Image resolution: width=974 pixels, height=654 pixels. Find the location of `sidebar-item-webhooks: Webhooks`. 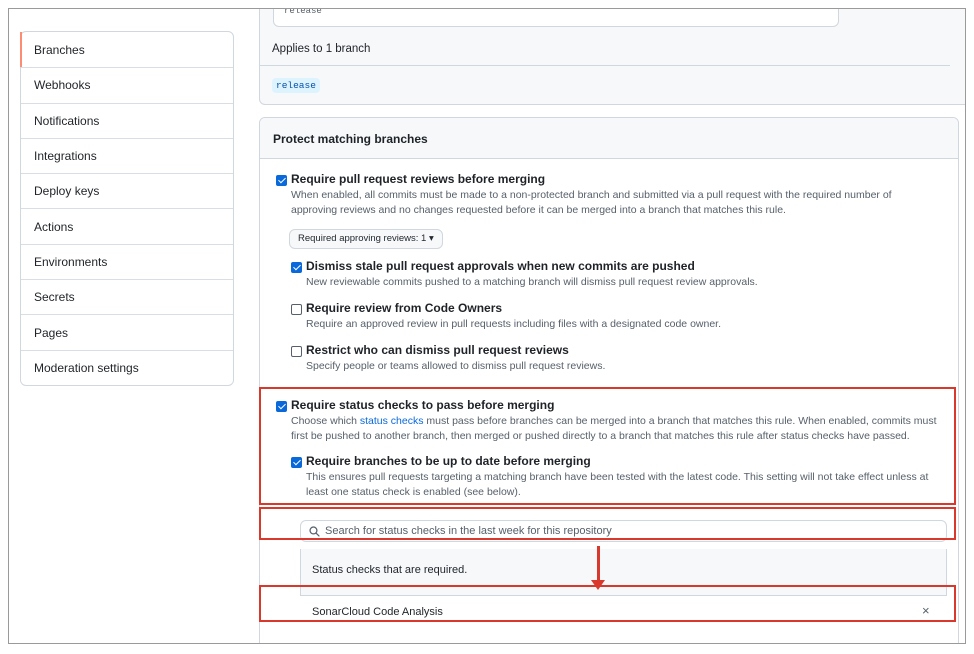

sidebar-item-webhooks: Webhooks is located at coordinates (127, 84).